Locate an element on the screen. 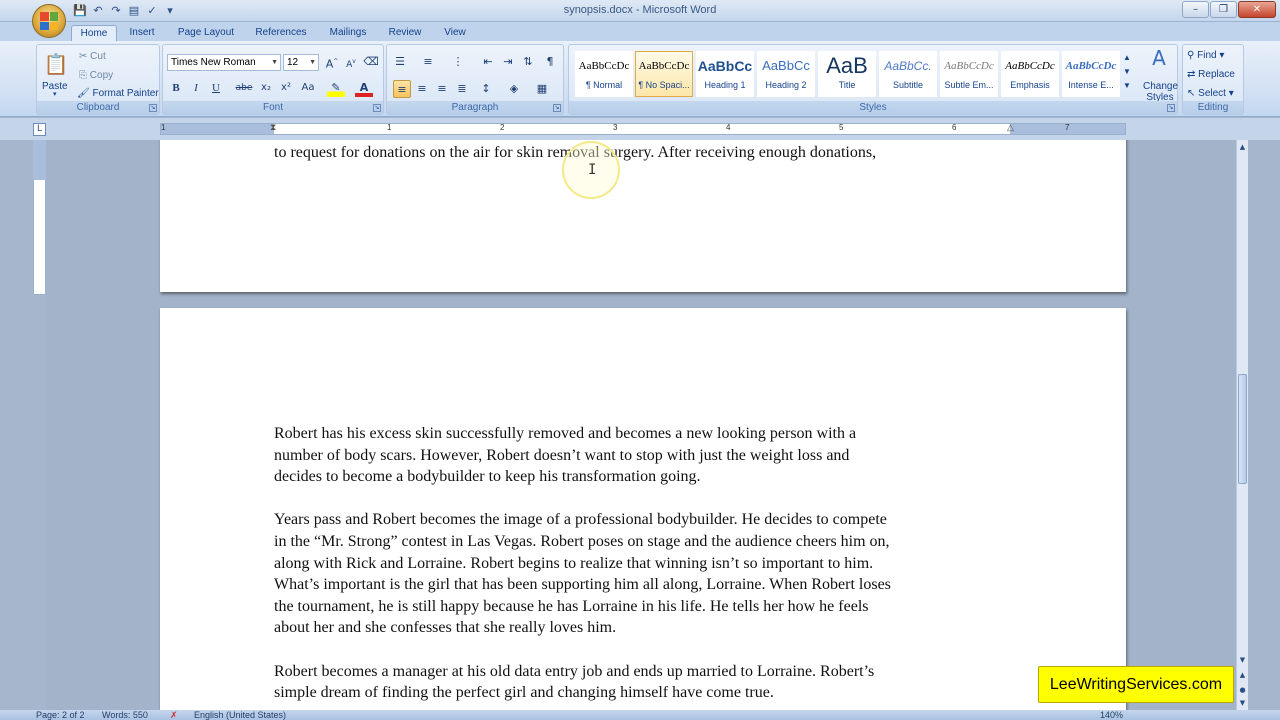  font-group-label: Font is located at coordinates (273, 107).